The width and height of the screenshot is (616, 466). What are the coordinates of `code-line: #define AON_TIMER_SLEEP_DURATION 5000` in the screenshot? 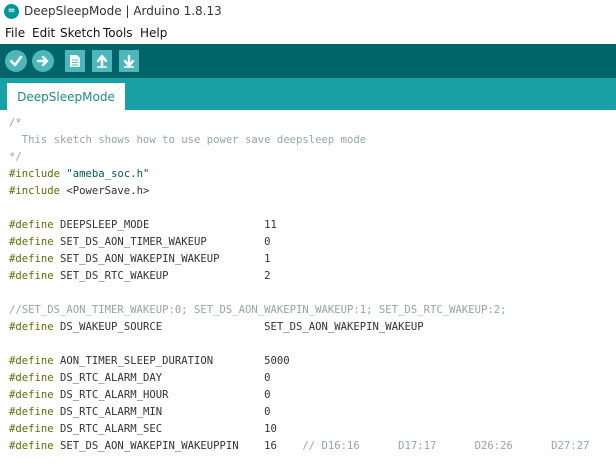 It's located at (149, 361).